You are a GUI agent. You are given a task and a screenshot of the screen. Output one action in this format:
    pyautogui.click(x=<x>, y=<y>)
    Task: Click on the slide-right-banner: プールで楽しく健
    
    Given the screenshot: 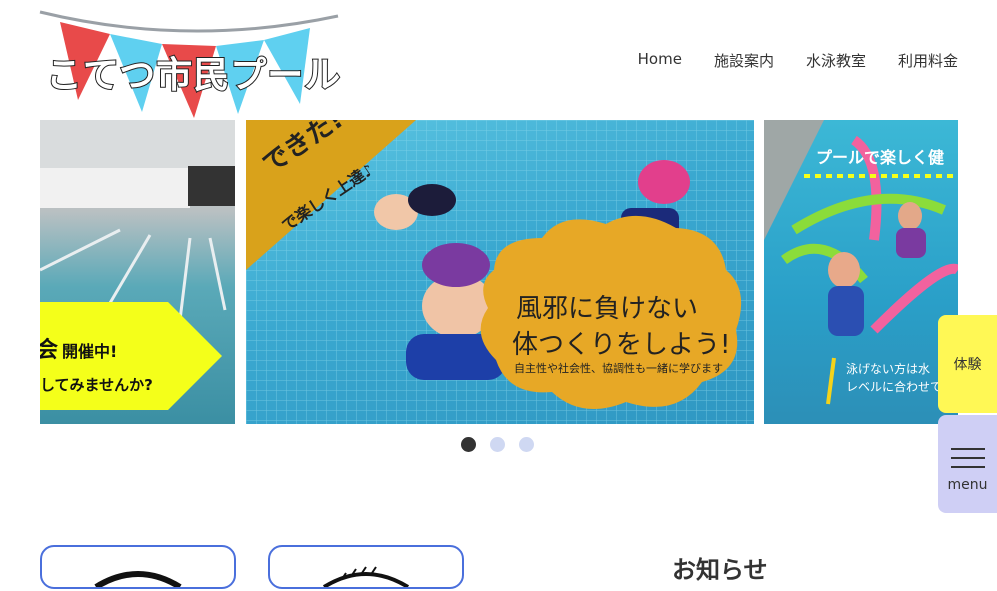 What is the action you would take?
    pyautogui.click(x=880, y=157)
    